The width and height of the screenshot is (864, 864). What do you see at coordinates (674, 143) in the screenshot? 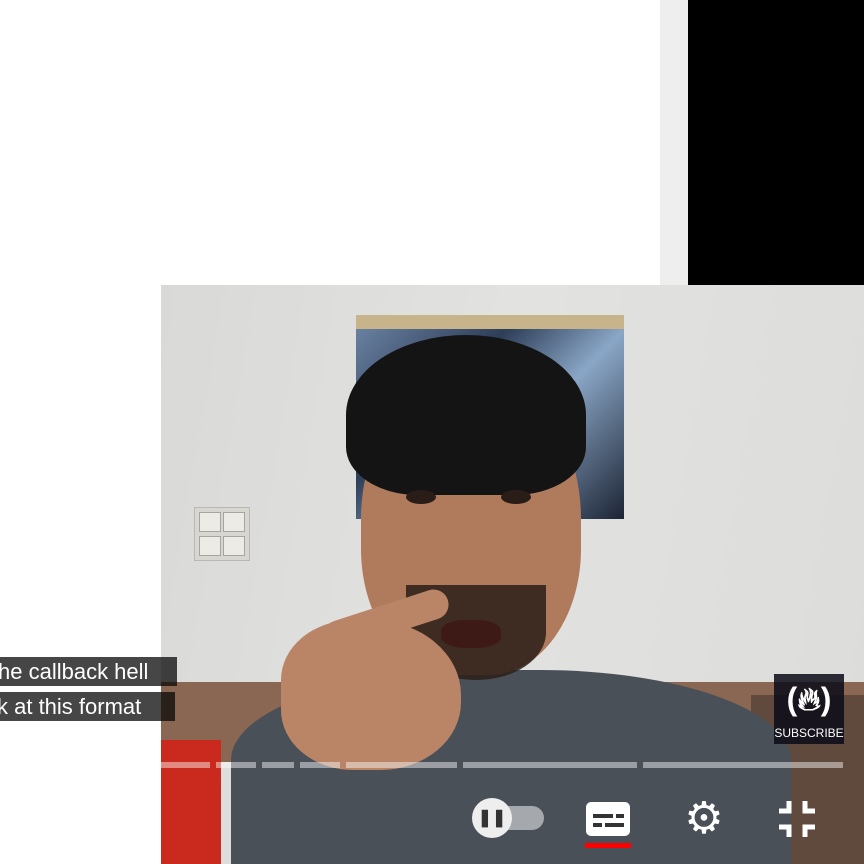
I see `panel-divider` at bounding box center [674, 143].